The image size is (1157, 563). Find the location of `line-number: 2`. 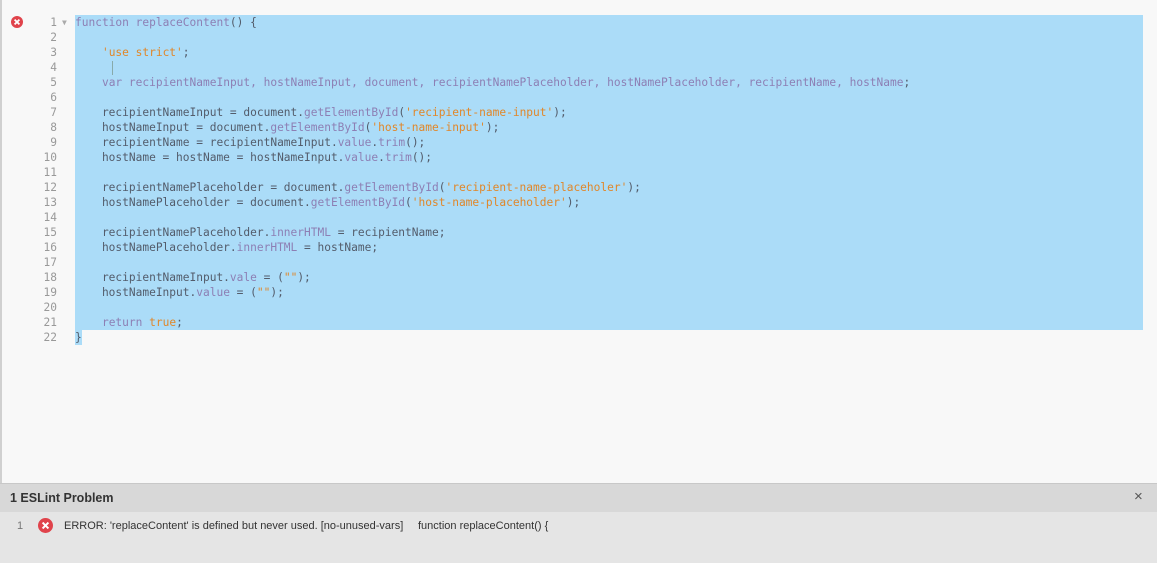

line-number: 2 is located at coordinates (53, 37).